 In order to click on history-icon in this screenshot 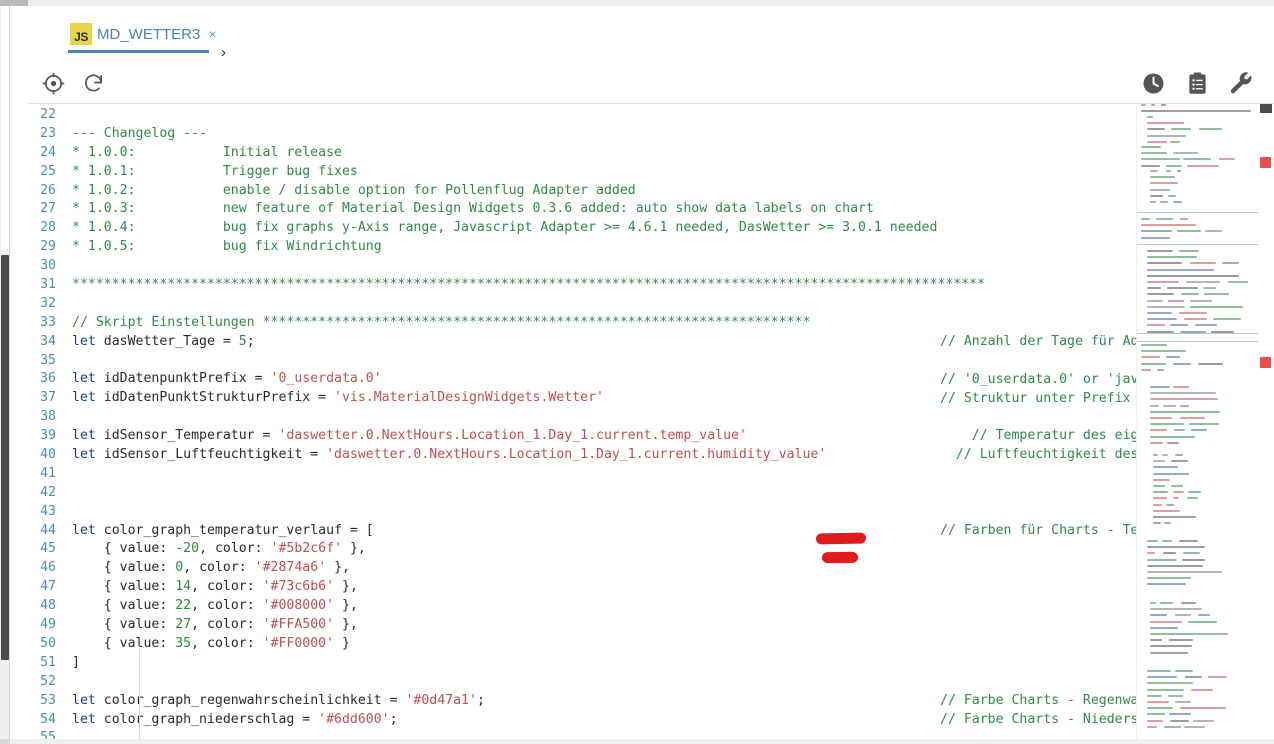, I will do `click(1153, 83)`.